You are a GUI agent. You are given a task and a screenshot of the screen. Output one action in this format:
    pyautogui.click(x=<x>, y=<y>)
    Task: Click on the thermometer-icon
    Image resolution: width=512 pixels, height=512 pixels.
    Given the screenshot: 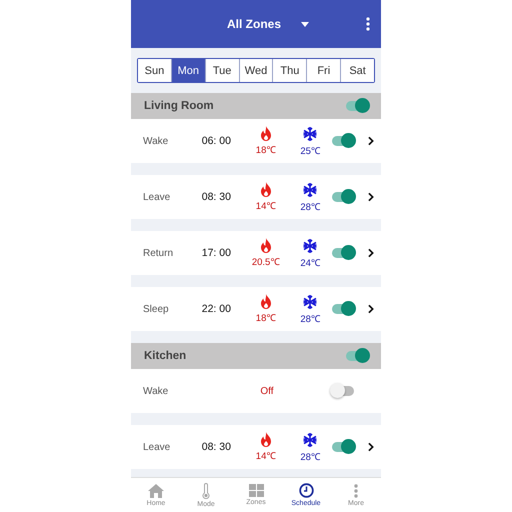 What is the action you would take?
    pyautogui.click(x=206, y=490)
    